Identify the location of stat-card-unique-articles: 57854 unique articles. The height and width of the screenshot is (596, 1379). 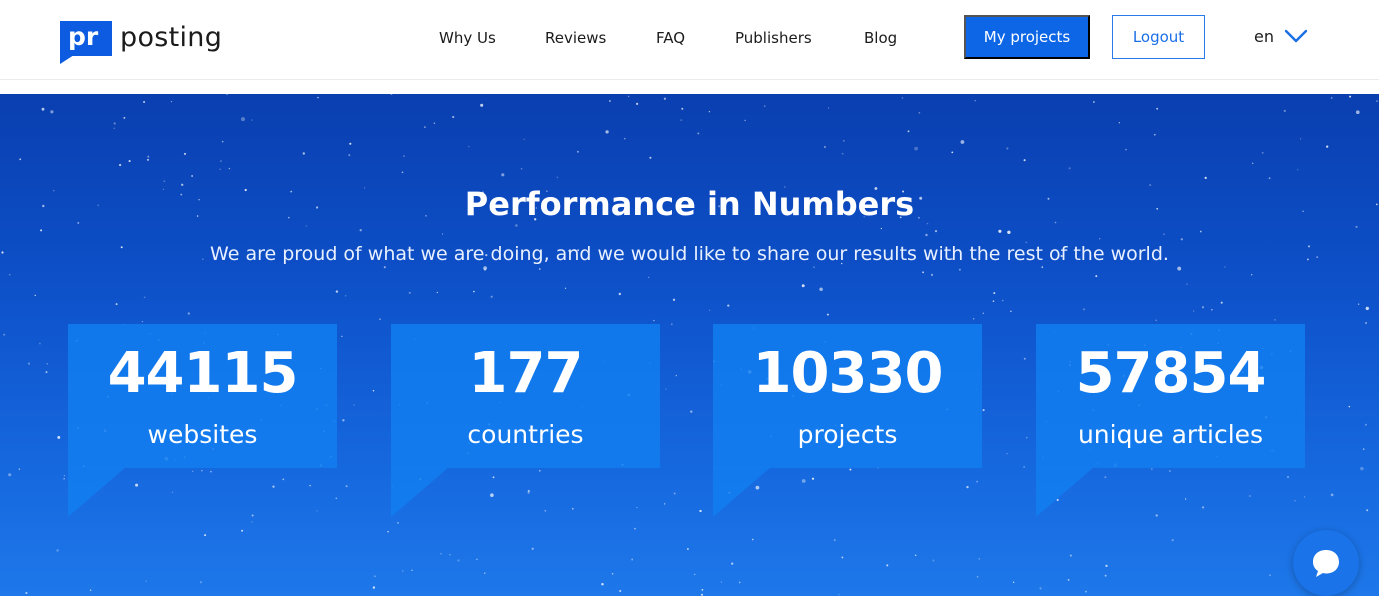
(1170, 421).